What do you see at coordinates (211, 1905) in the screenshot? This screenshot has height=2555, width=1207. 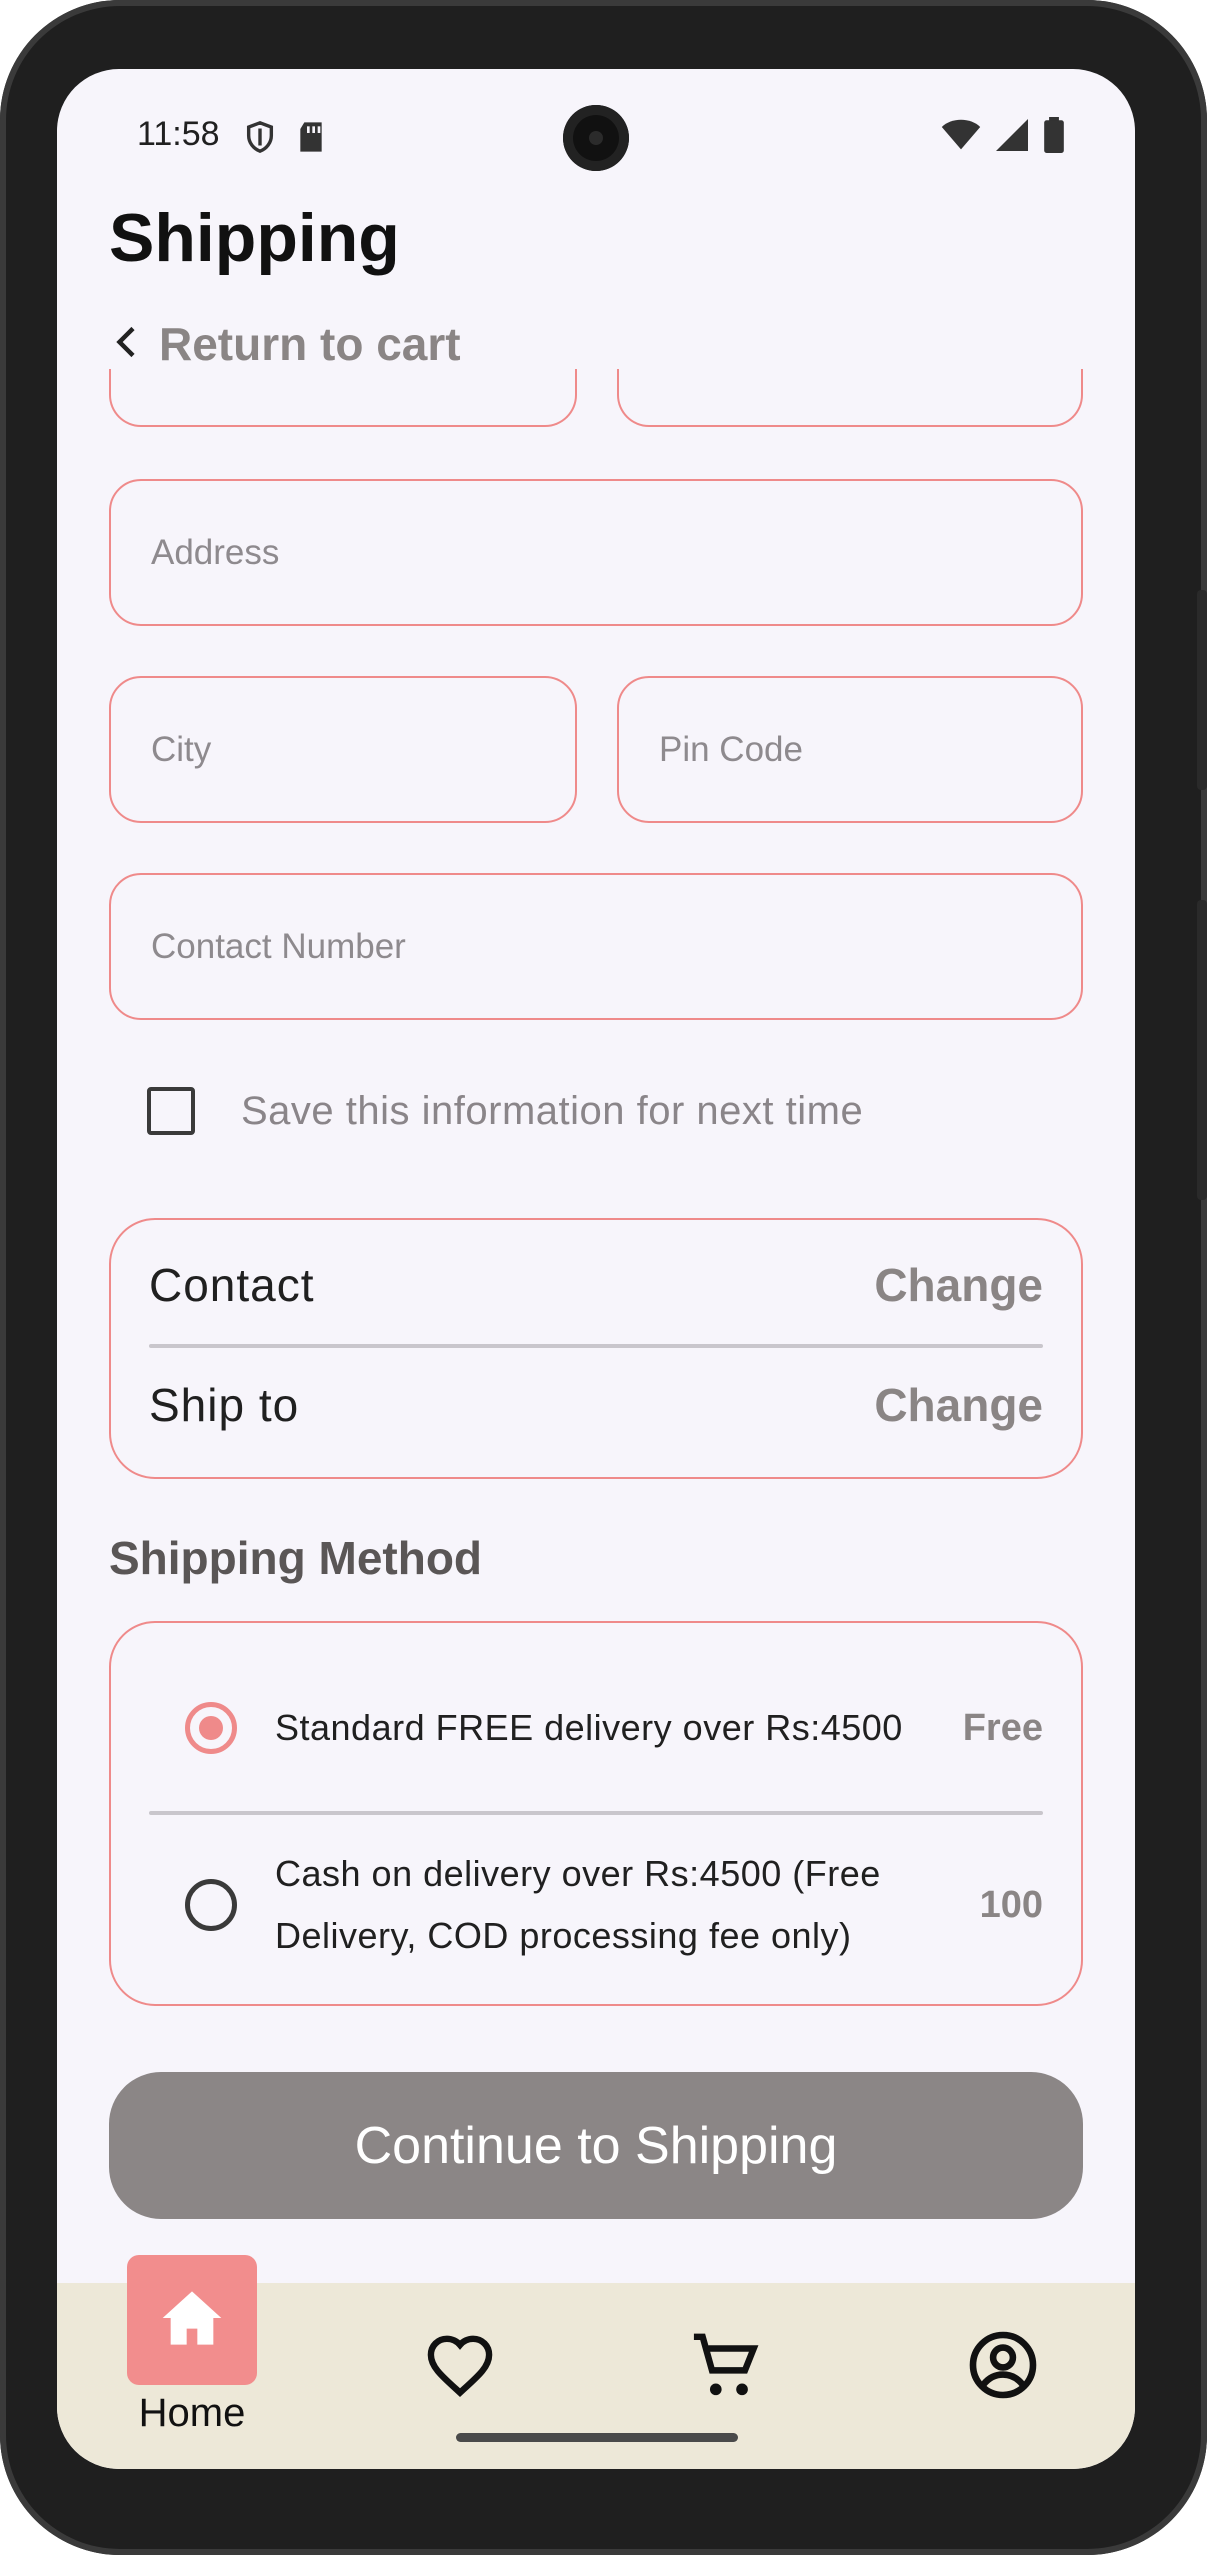 I see `radio-cod` at bounding box center [211, 1905].